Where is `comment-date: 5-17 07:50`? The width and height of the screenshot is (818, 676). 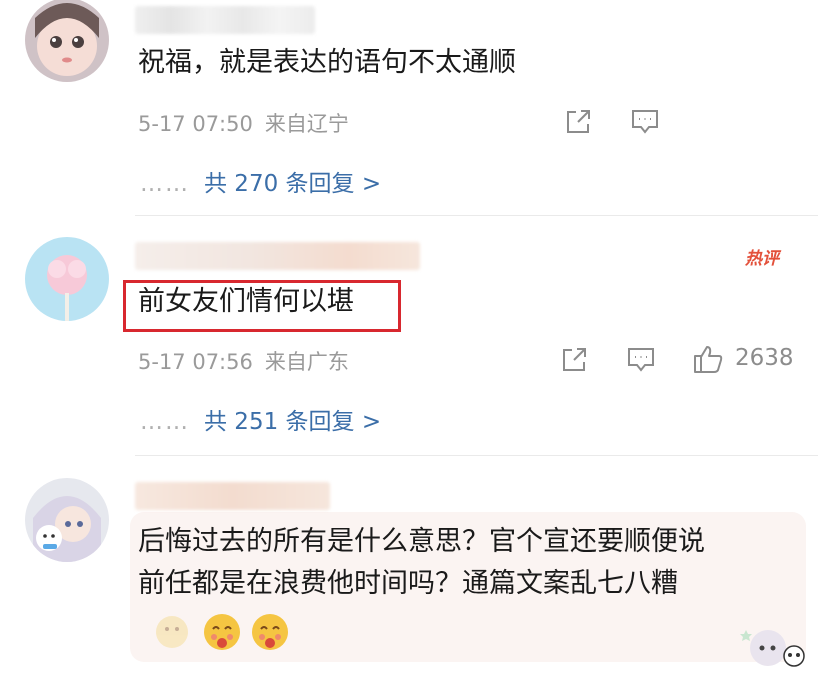 comment-date: 5-17 07:50 is located at coordinates (195, 124).